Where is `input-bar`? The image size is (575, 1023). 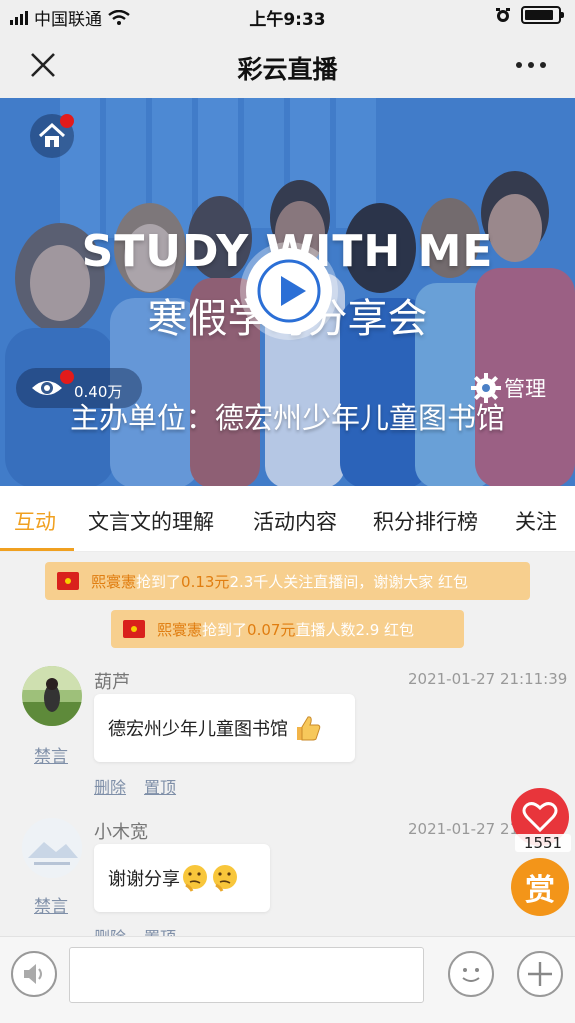
input-bar is located at coordinates (287, 979).